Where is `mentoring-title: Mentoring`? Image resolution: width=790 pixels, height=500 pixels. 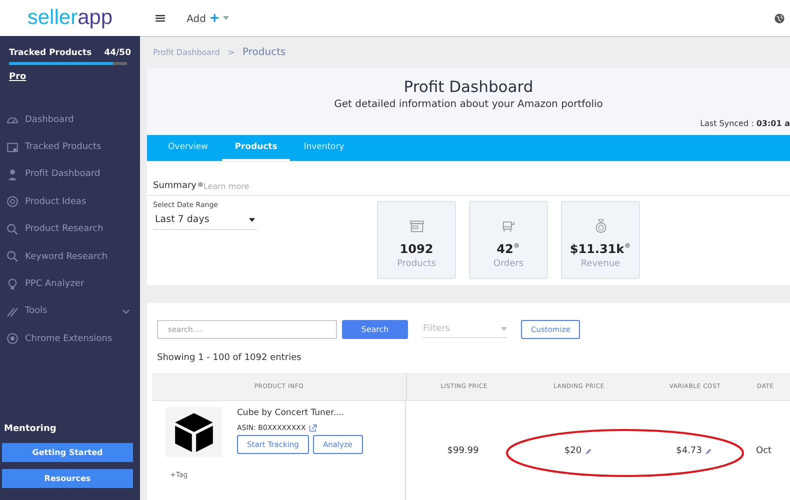
mentoring-title: Mentoring is located at coordinates (31, 429).